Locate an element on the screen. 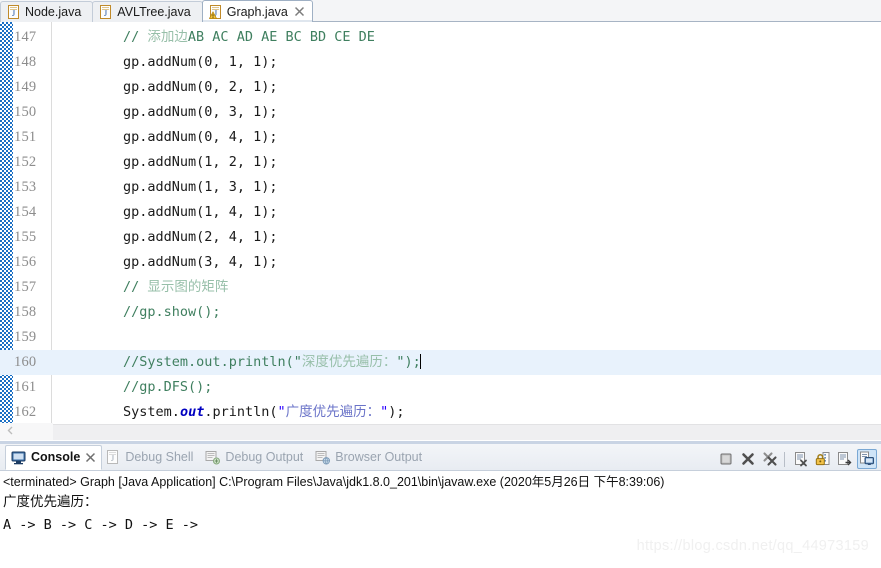 This screenshot has height=568, width=881. scroll-lock-button is located at coordinates (823, 459).